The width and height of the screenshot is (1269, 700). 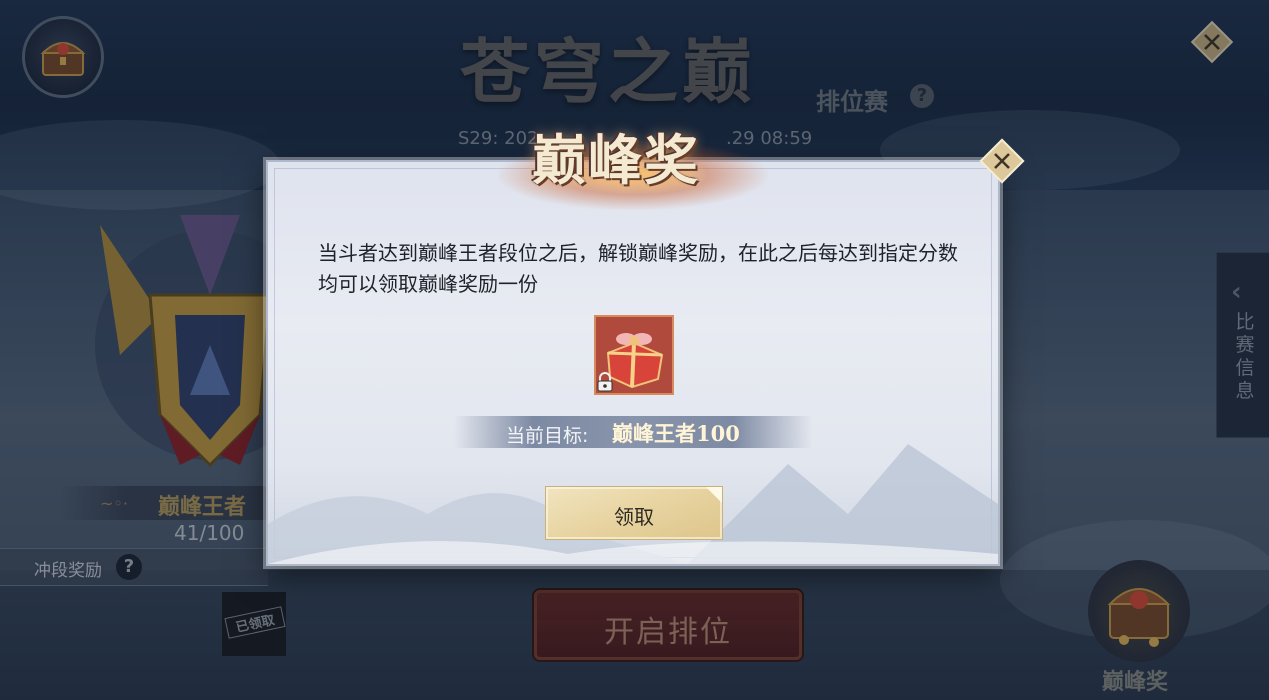 I want to click on target-label: 当前目标:, so click(x=547, y=436).